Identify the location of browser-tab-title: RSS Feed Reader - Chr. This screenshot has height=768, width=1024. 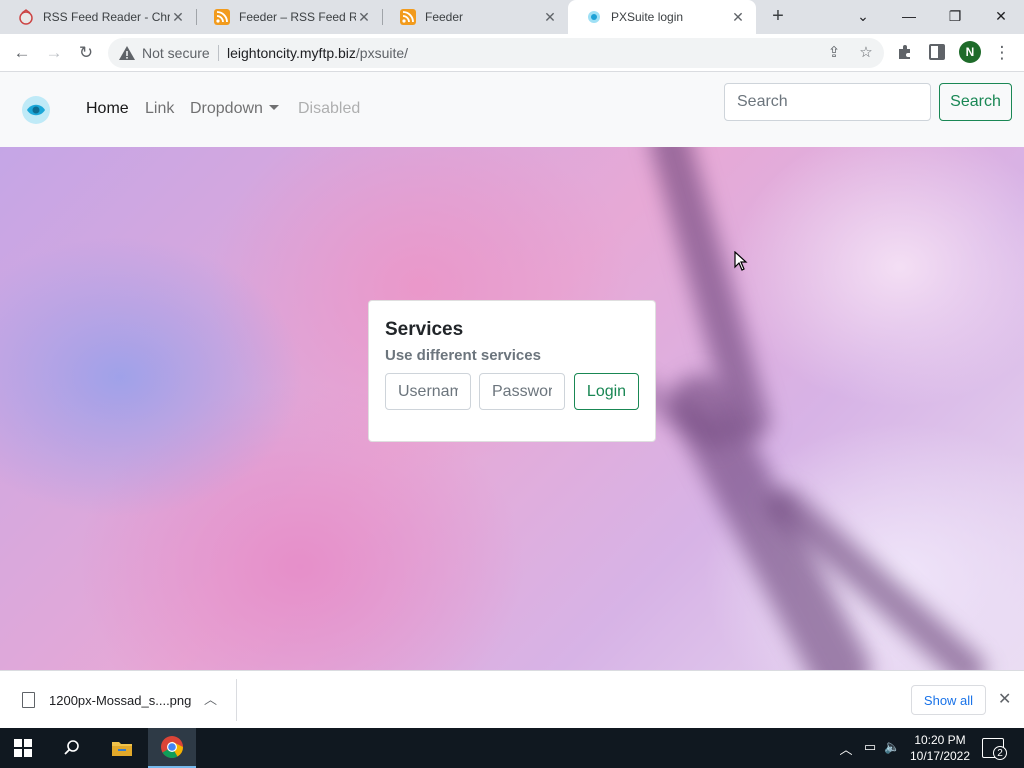
(106, 17).